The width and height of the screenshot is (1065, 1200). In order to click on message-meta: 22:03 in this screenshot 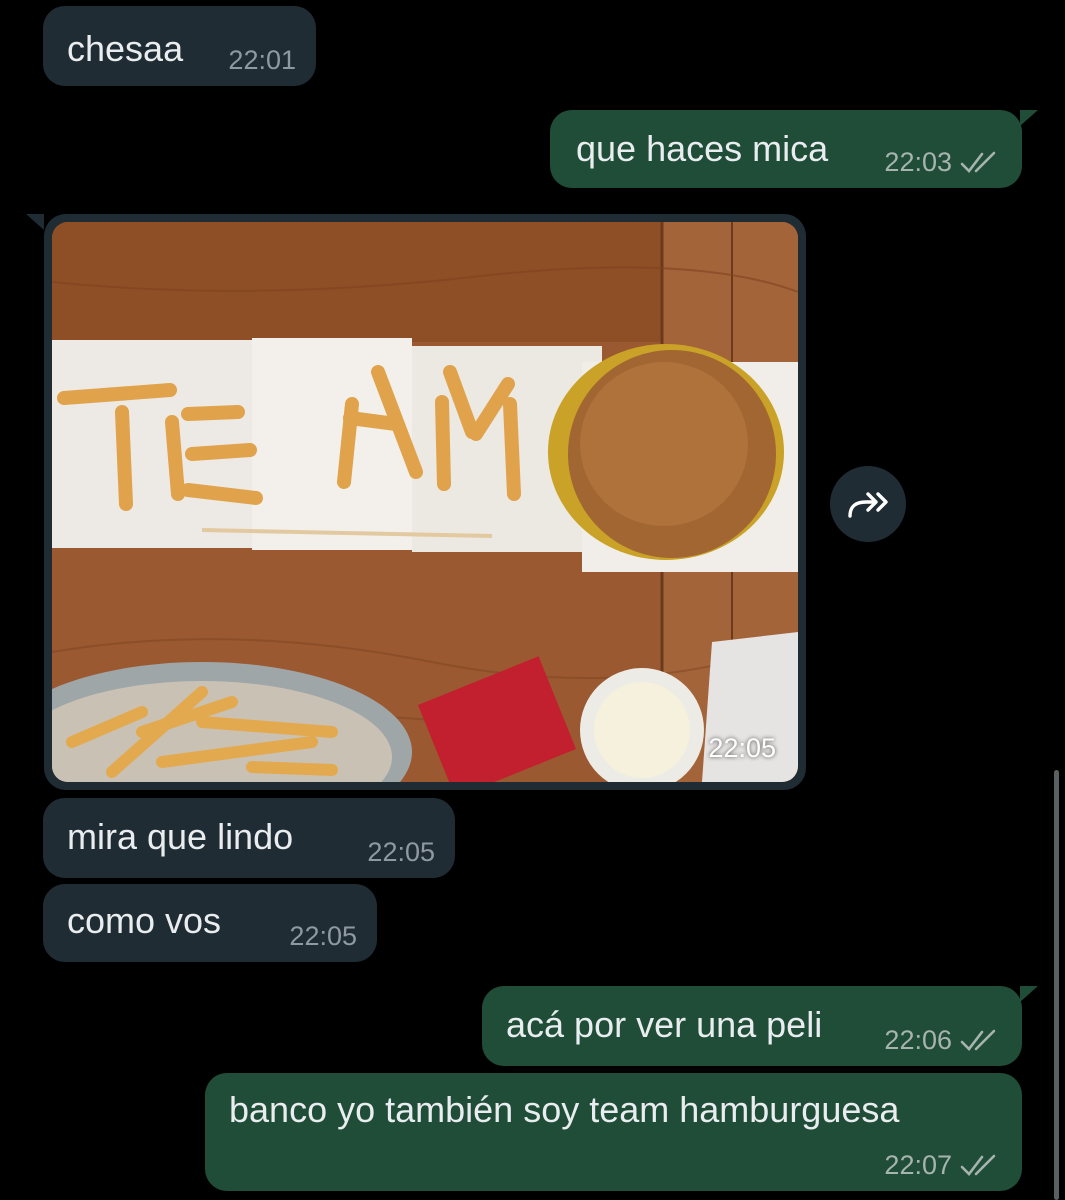, I will do `click(942, 162)`.